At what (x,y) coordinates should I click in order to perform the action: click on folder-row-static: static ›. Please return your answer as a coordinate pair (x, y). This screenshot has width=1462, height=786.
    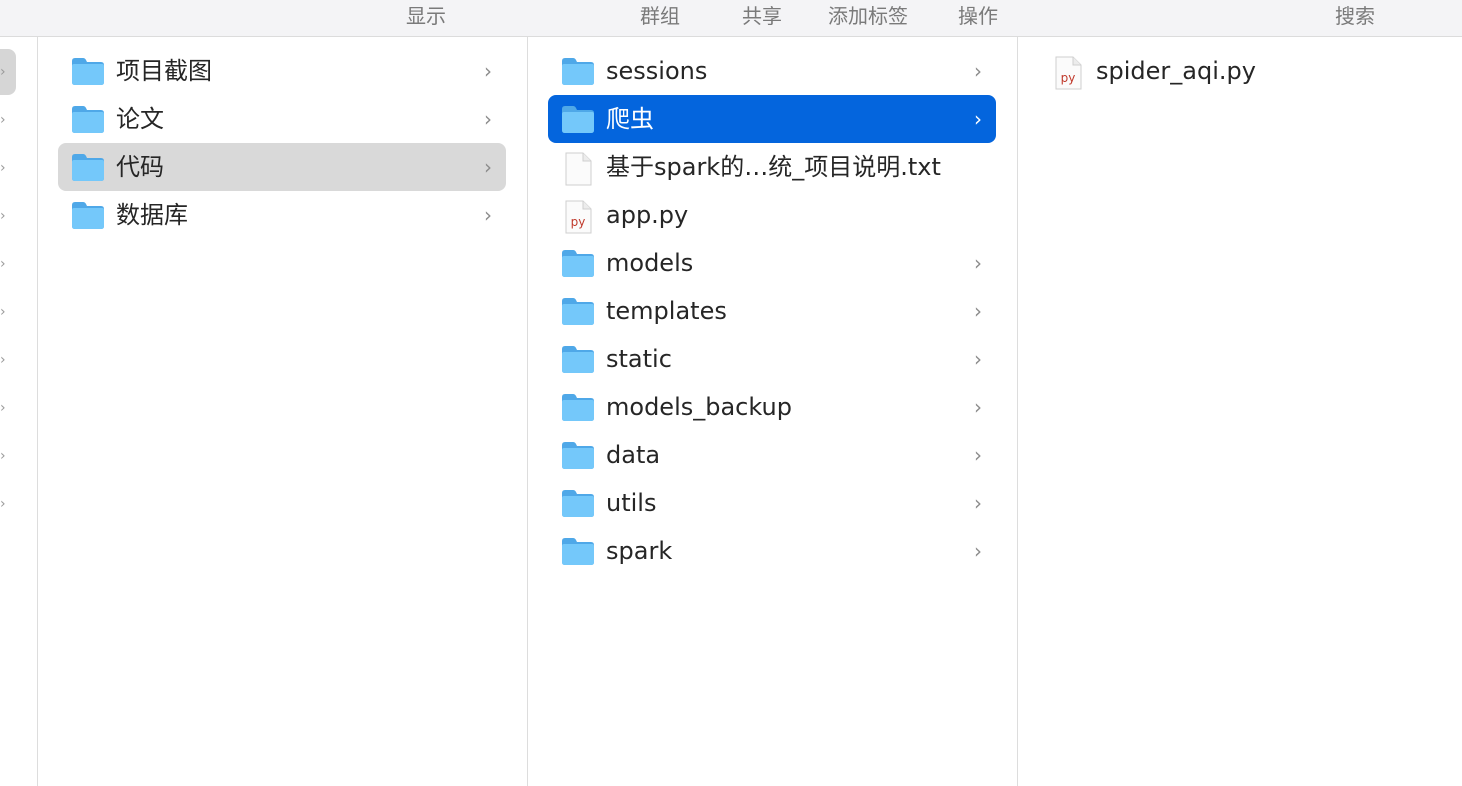
    Looking at the image, I should click on (772, 359).